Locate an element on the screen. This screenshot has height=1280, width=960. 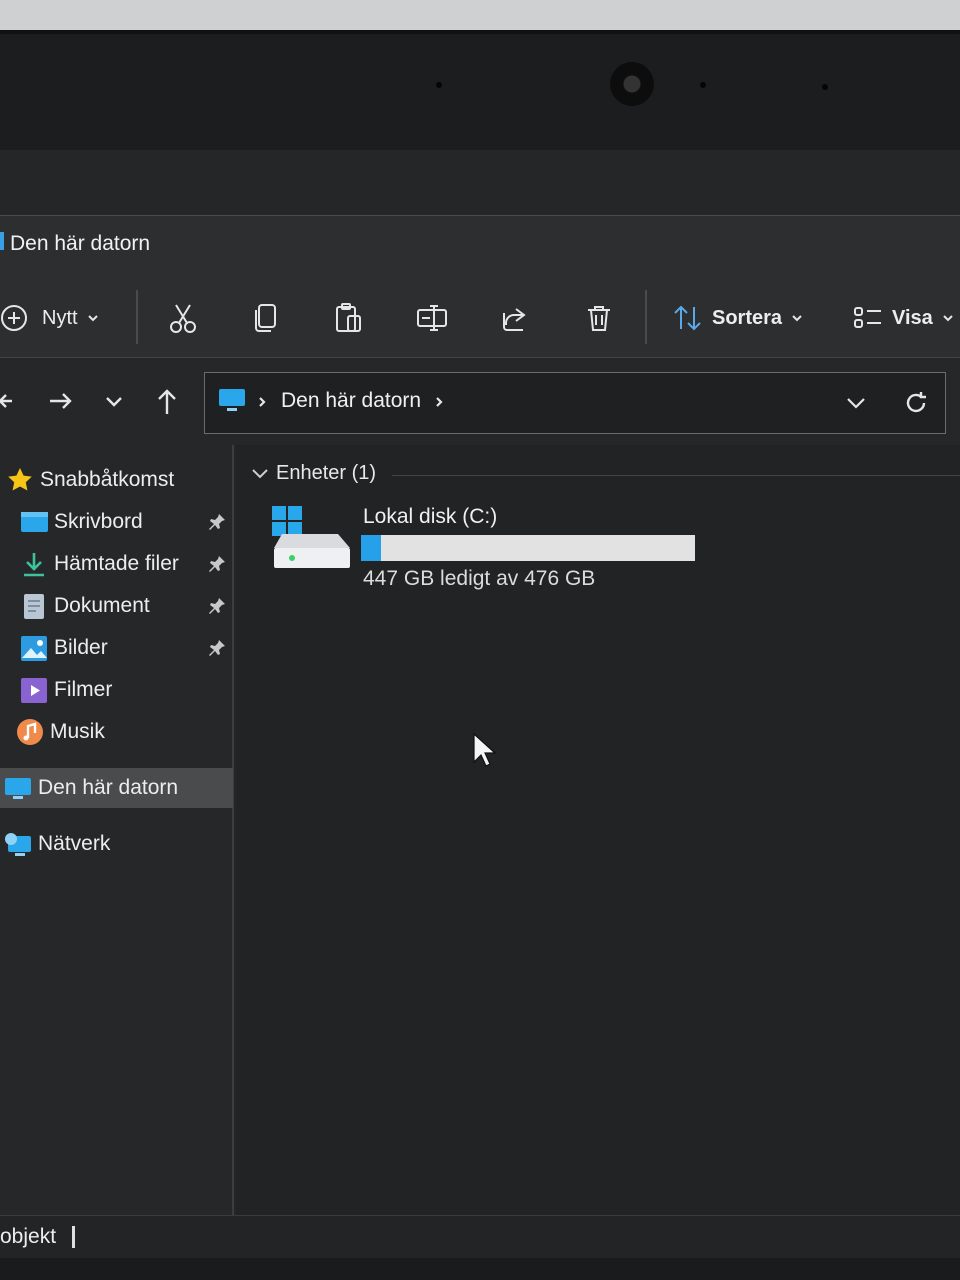
cut-icon is located at coordinates (183, 318).